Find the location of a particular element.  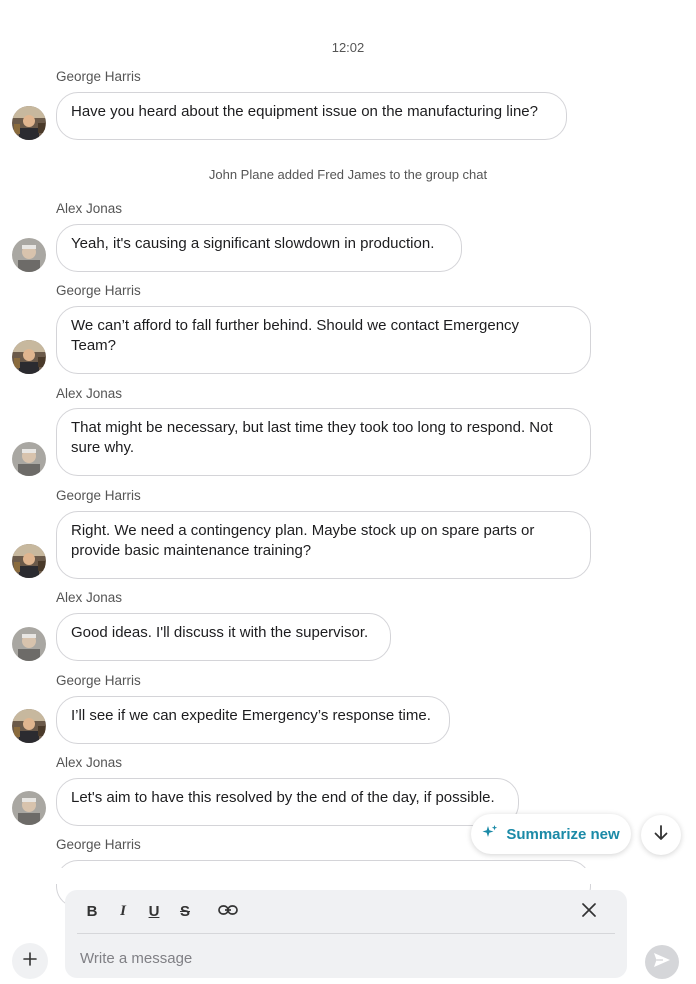

message-input is located at coordinates (340, 958).